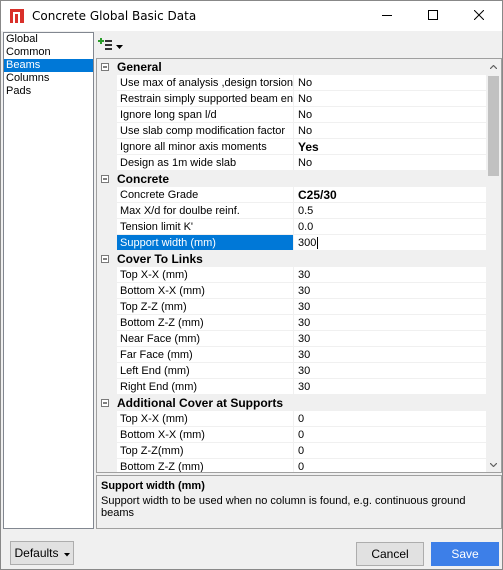 Image resolution: width=503 pixels, height=570 pixels. What do you see at coordinates (291, 259) in the screenshot?
I see `category-row: Cover To Links` at bounding box center [291, 259].